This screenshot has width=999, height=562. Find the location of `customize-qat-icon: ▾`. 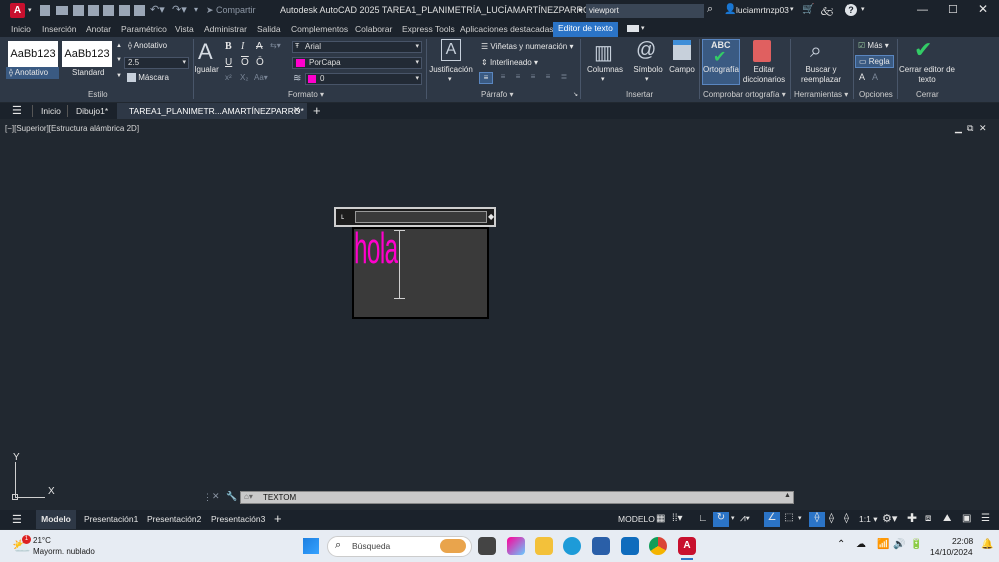

customize-qat-icon: ▾ is located at coordinates (196, 9).